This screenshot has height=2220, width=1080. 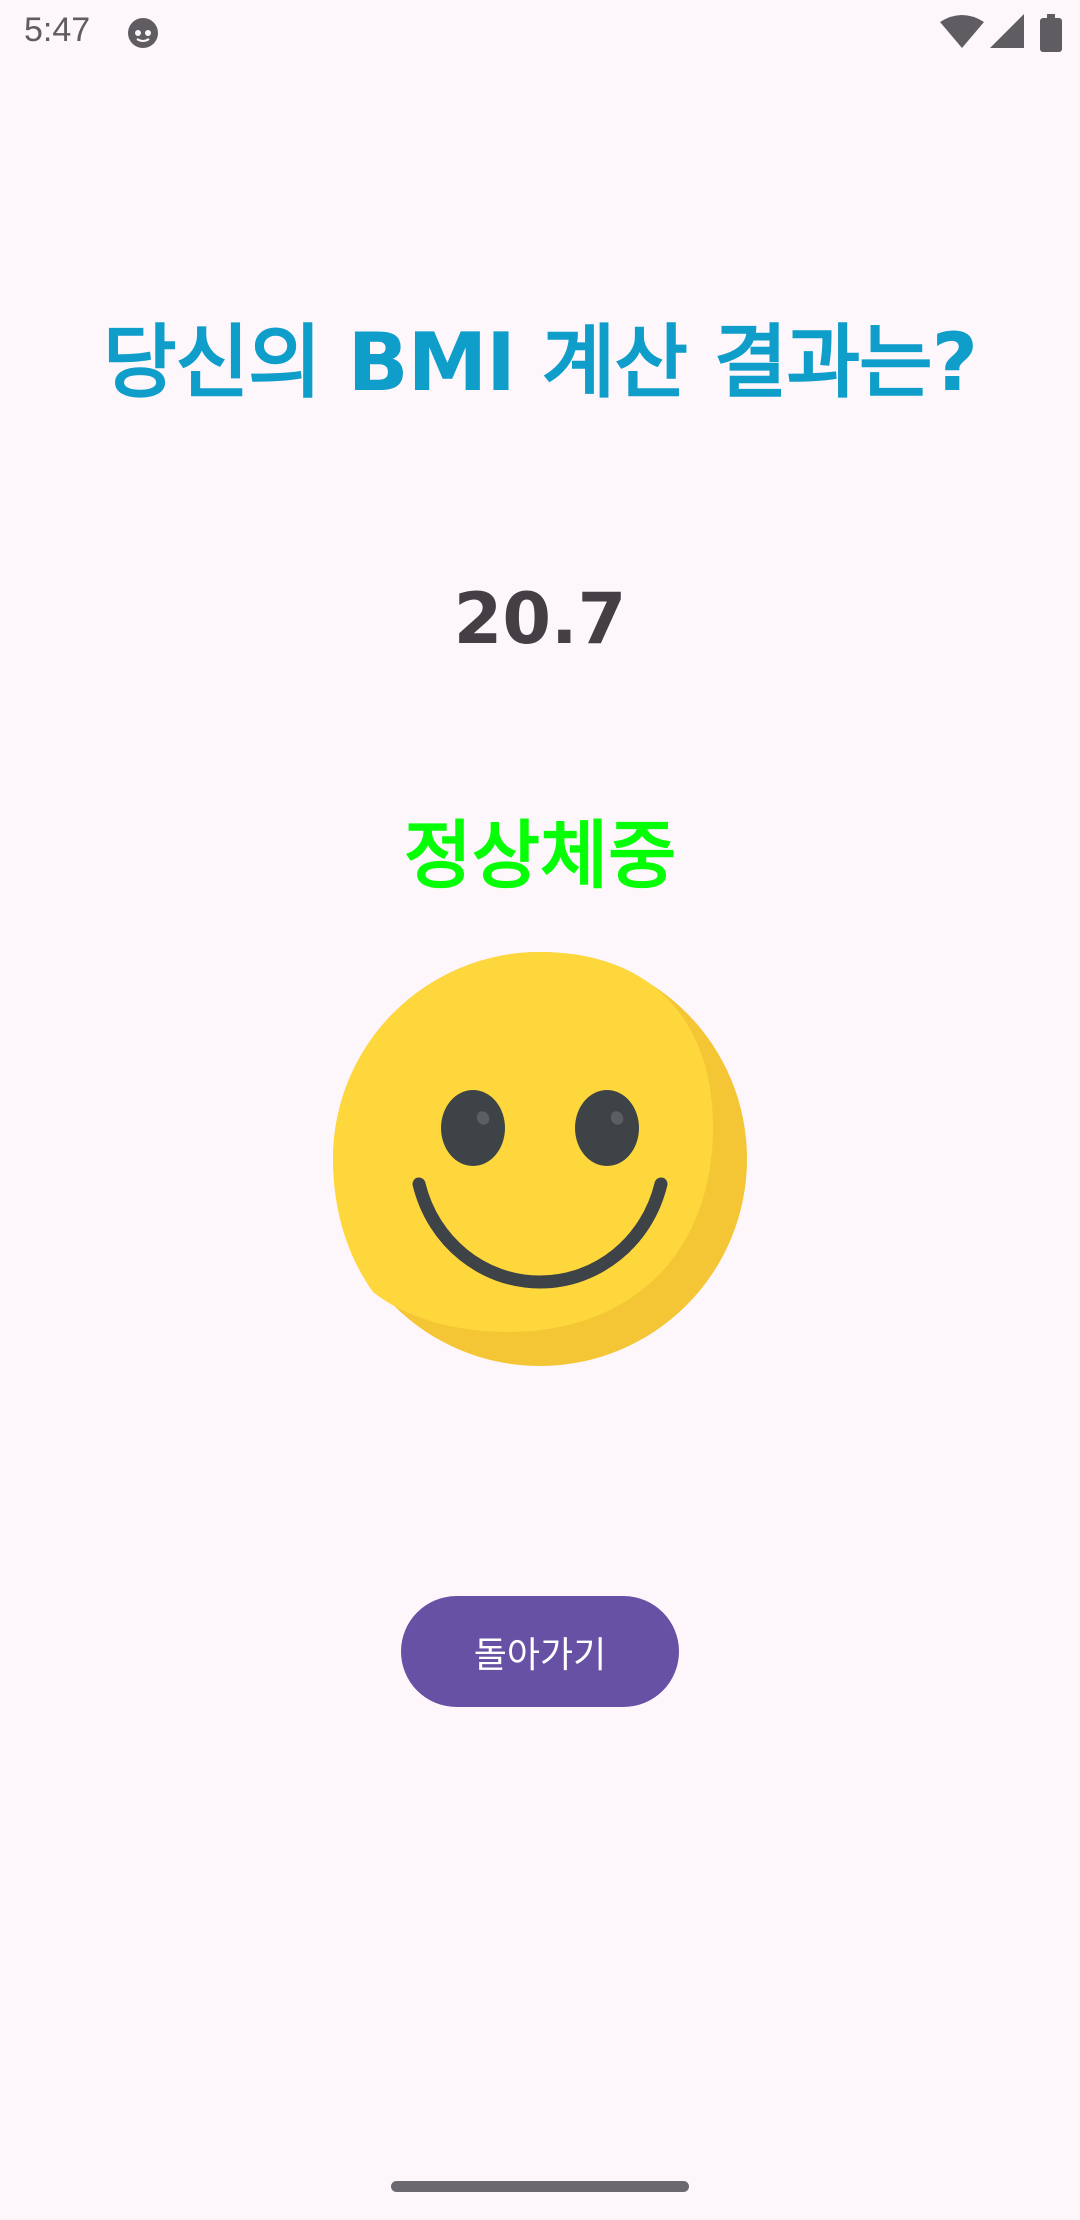 What do you see at coordinates (540, 1651) in the screenshot?
I see `back-button: 돌아가기` at bounding box center [540, 1651].